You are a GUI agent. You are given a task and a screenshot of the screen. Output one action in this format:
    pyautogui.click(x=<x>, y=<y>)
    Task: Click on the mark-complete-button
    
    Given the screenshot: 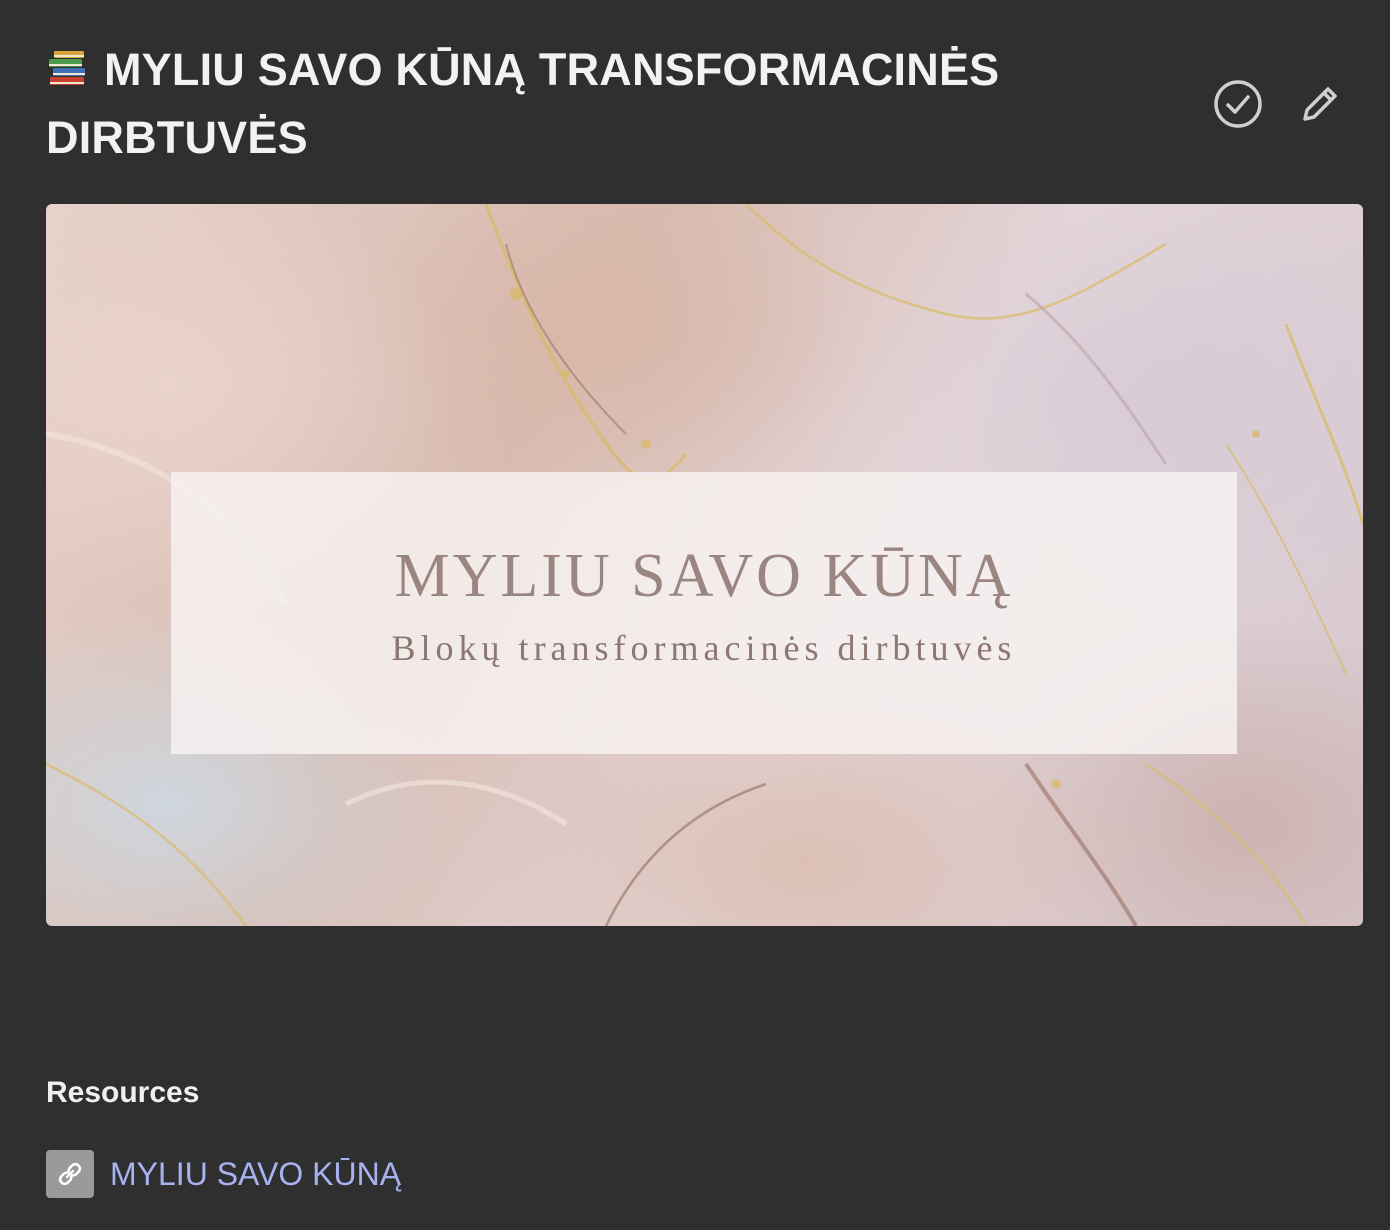 What is the action you would take?
    pyautogui.click(x=1238, y=104)
    